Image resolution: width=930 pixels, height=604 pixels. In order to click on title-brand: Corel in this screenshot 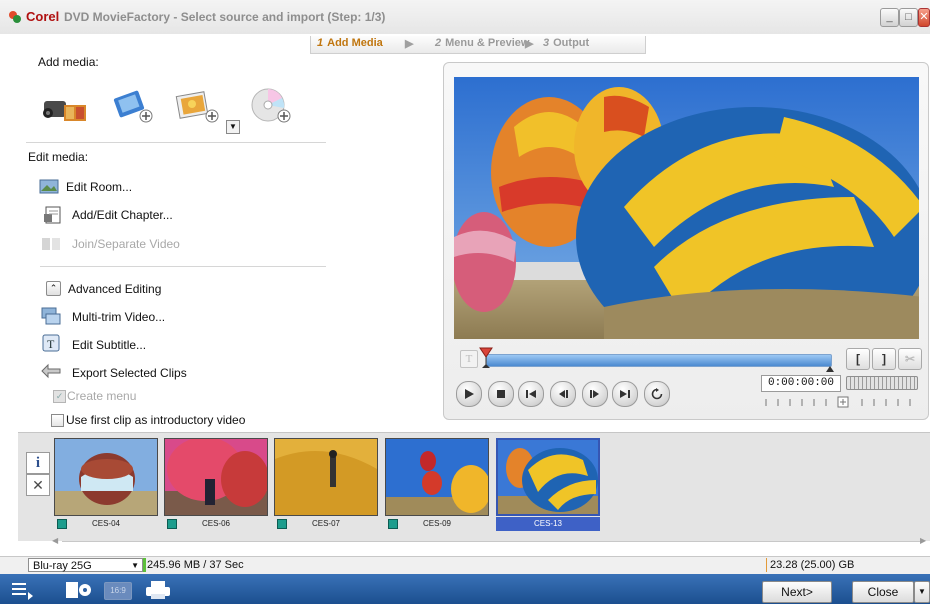, I will do `click(43, 16)`.